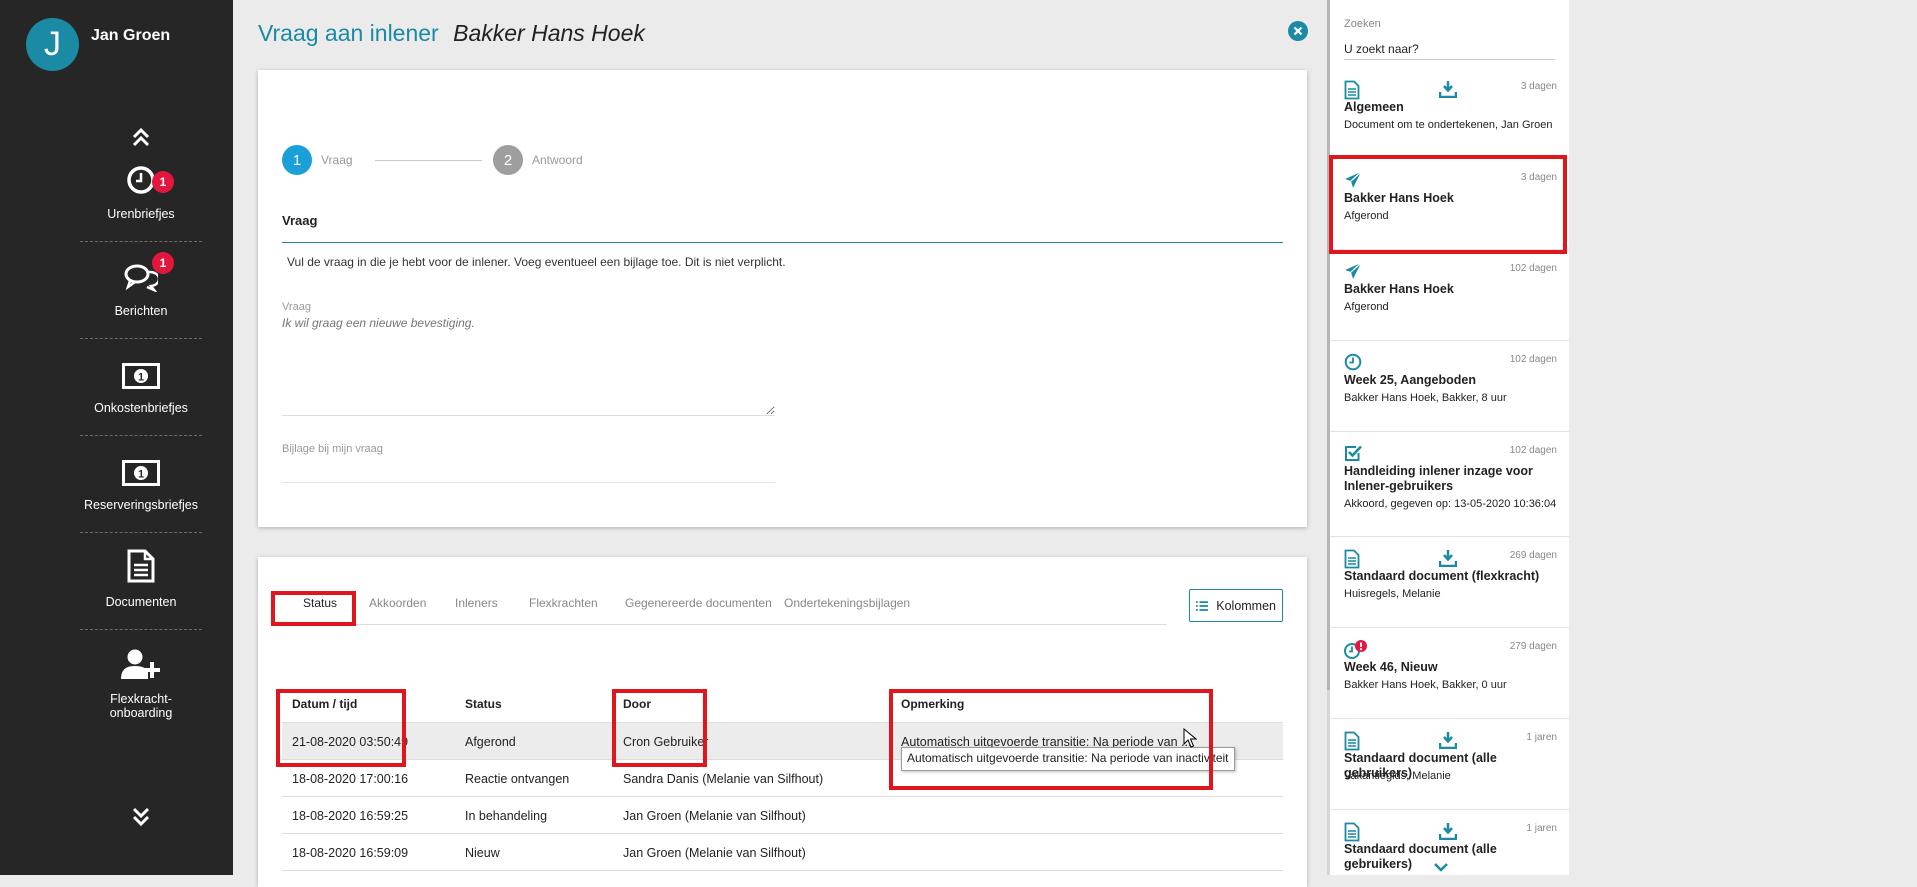 The width and height of the screenshot is (1917, 887). I want to click on sidebar-item-urenbriefjes: 1 Urenbriefjes, so click(141, 193).